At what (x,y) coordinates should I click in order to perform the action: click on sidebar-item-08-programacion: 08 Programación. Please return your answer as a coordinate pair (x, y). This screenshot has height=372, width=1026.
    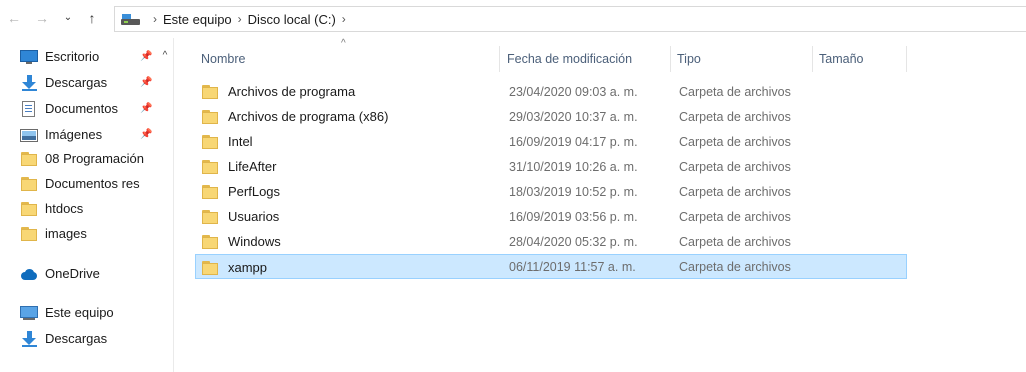
    Looking at the image, I should click on (87, 158).